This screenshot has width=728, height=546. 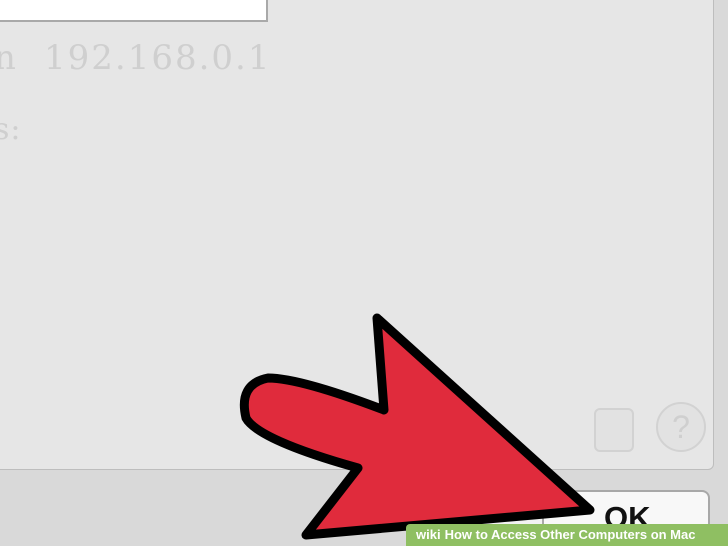 What do you see at coordinates (570, 534) in the screenshot?
I see `banner-title: How to Access Other Computers on Mac` at bounding box center [570, 534].